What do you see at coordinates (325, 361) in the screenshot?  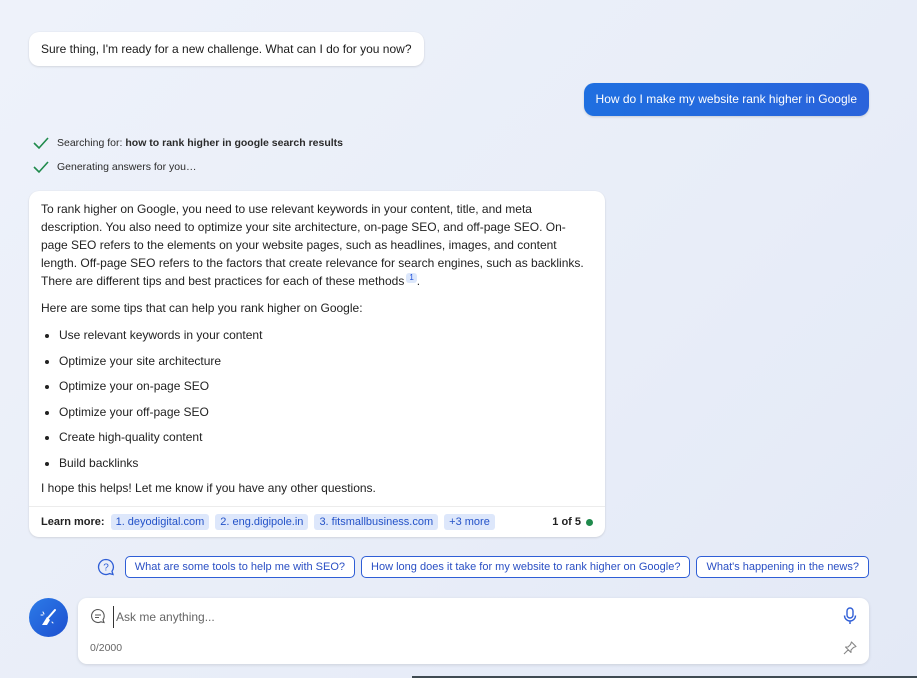 I see `list-item: Optimize your site architecture` at bounding box center [325, 361].